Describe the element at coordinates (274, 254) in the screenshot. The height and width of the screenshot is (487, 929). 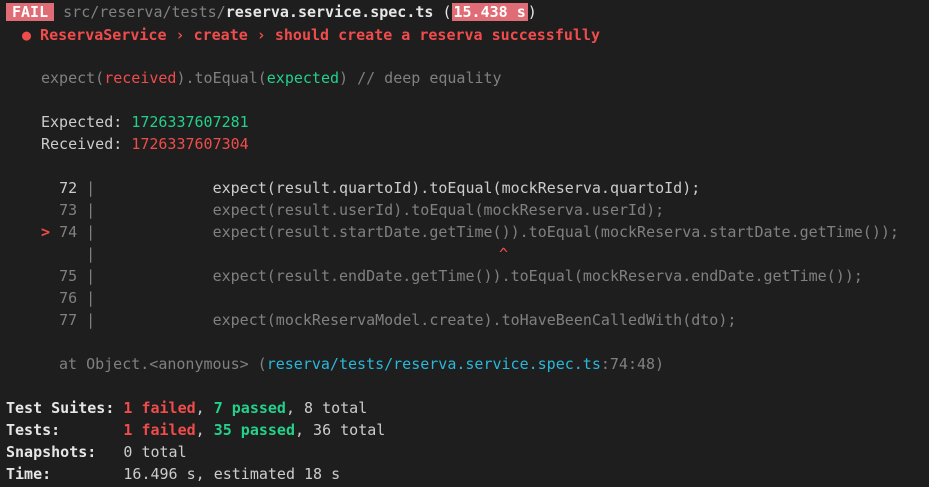
I see `caret-line: | ^` at that location.